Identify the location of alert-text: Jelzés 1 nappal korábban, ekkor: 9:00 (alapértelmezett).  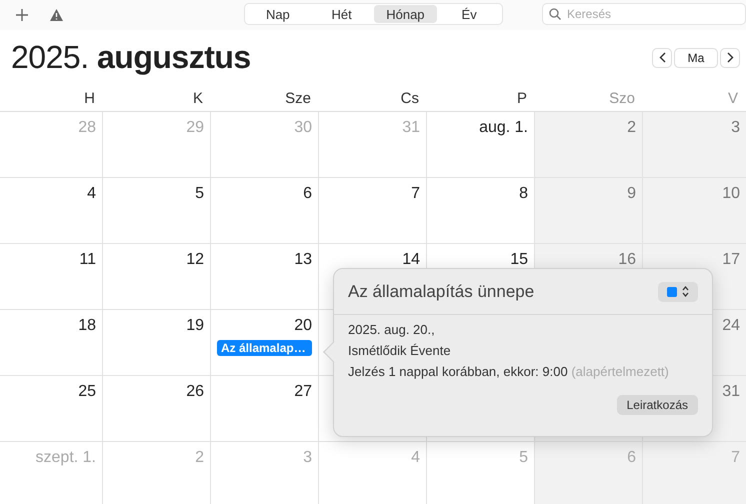
(509, 372).